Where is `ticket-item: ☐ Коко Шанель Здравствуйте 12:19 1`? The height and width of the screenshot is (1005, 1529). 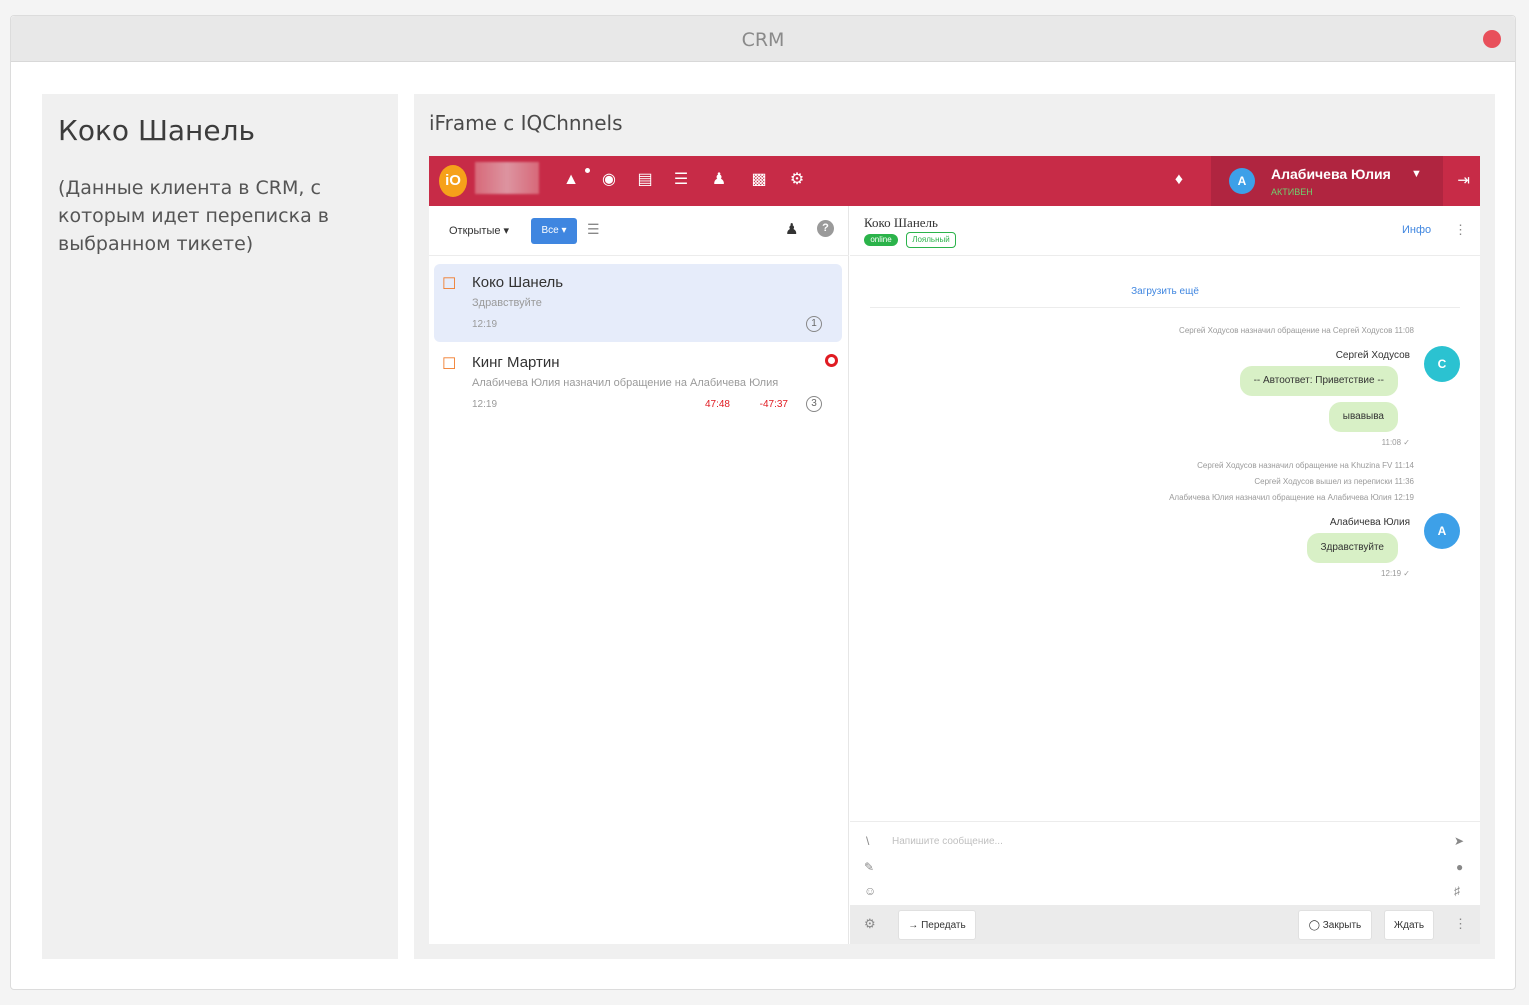
ticket-item: ☐ Коко Шанель Здравствуйте 12:19 1 is located at coordinates (638, 303).